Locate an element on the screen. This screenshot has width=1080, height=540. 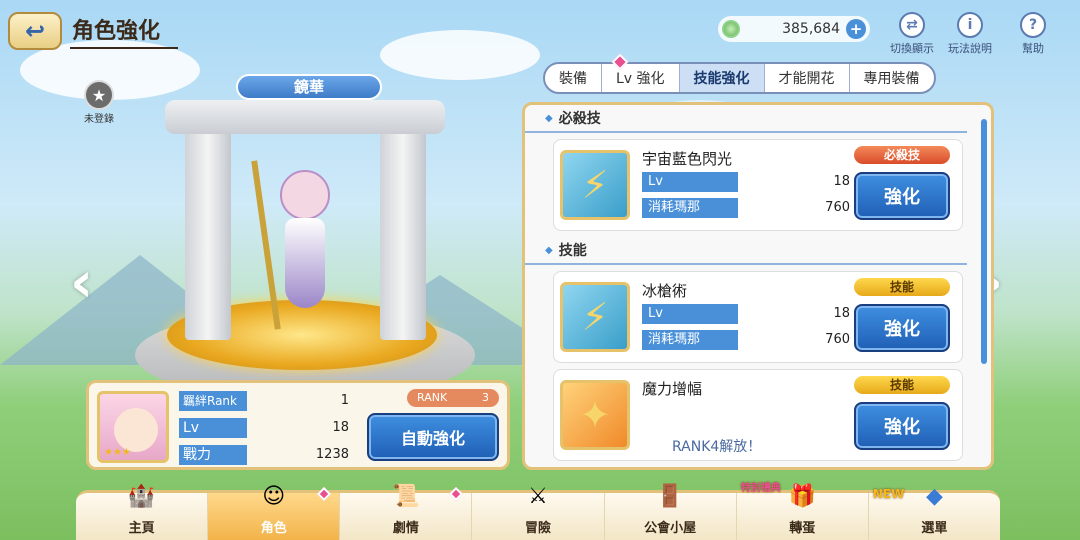
portrait-face is located at coordinates (136, 430).